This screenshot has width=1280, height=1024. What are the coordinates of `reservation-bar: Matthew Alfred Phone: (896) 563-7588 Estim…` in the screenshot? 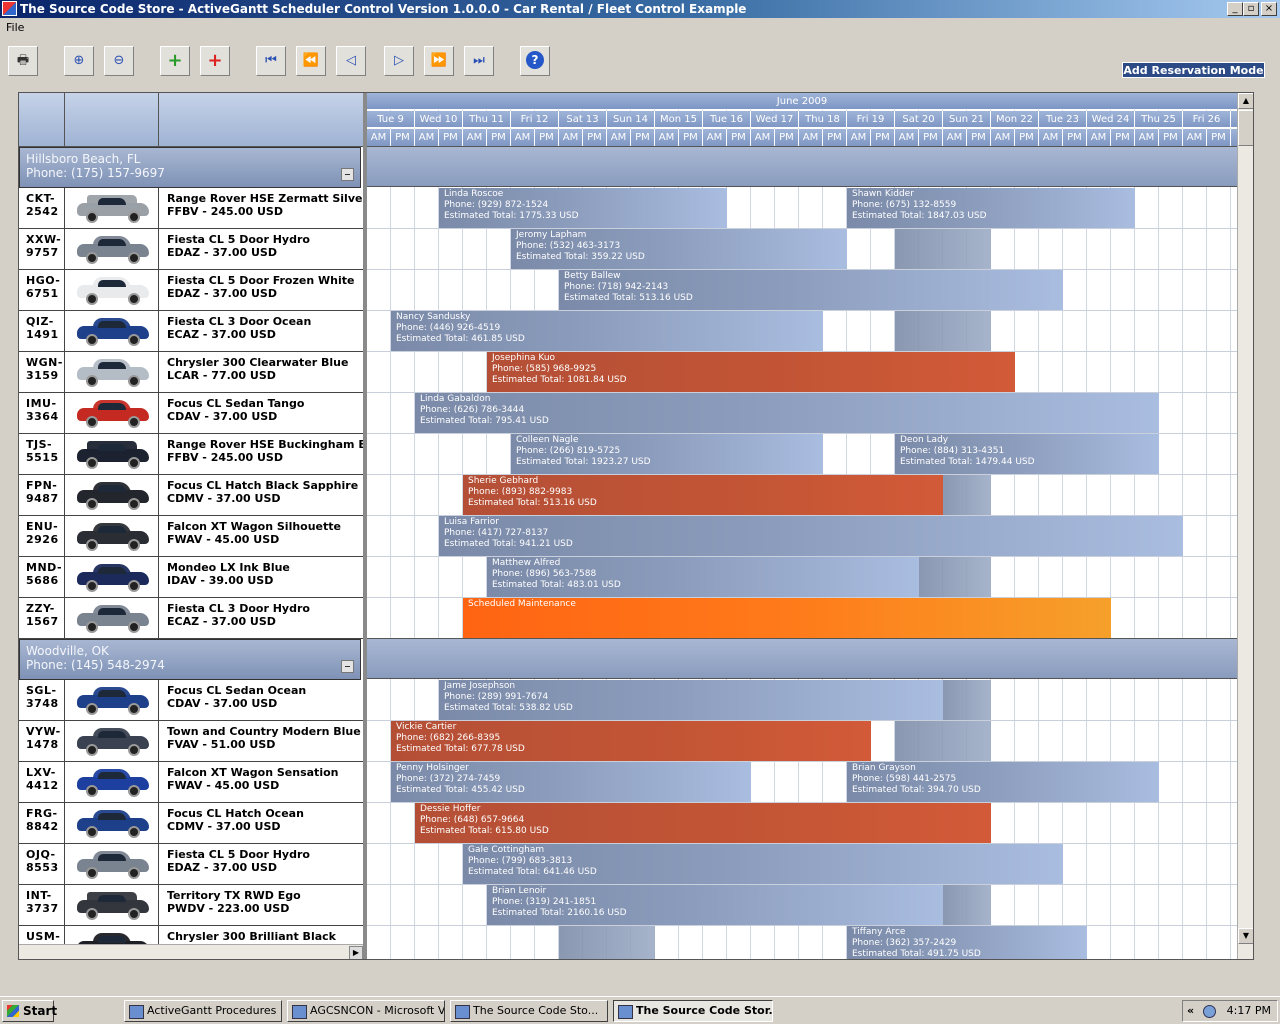 It's located at (703, 577).